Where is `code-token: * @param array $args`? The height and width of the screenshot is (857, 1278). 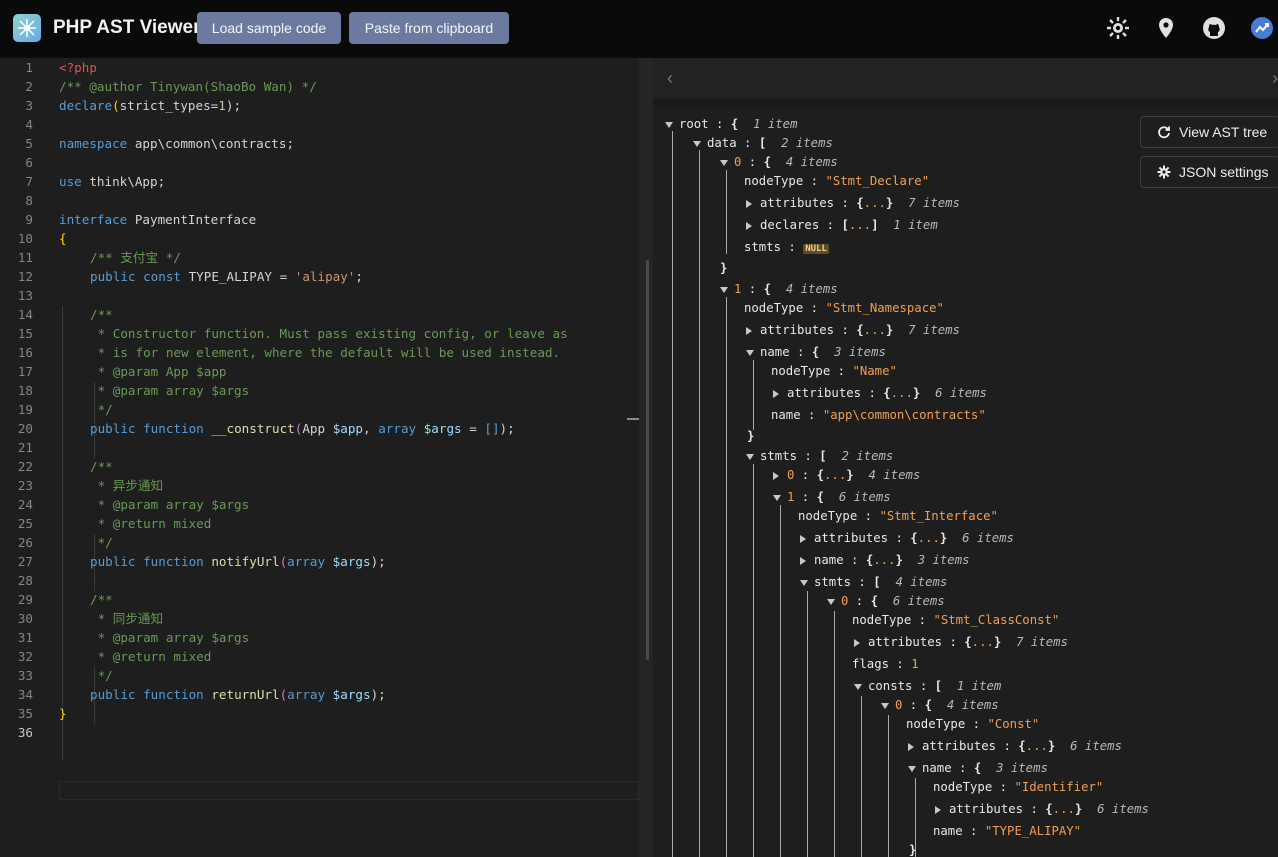
code-token: * @param array $args is located at coordinates (170, 390).